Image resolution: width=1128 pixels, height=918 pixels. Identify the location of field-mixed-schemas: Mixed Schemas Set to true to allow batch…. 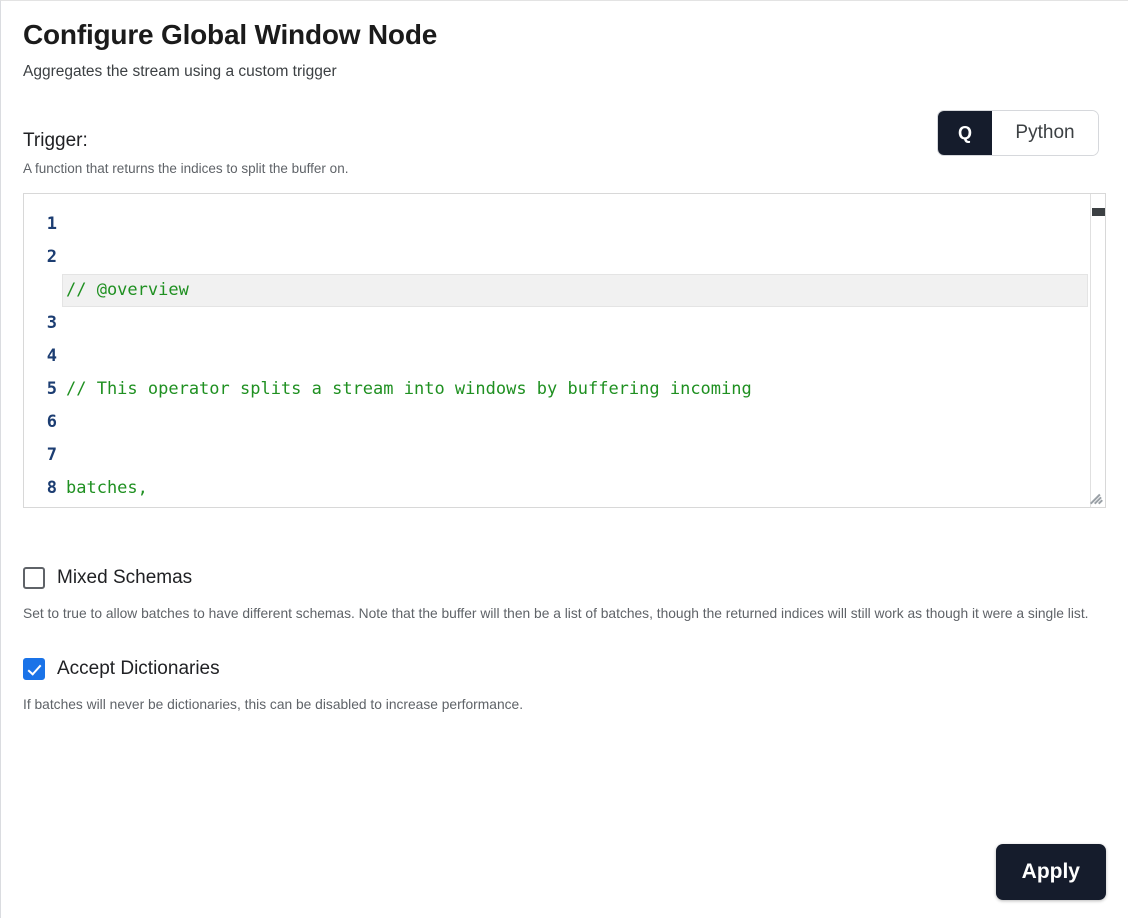
(564, 595).